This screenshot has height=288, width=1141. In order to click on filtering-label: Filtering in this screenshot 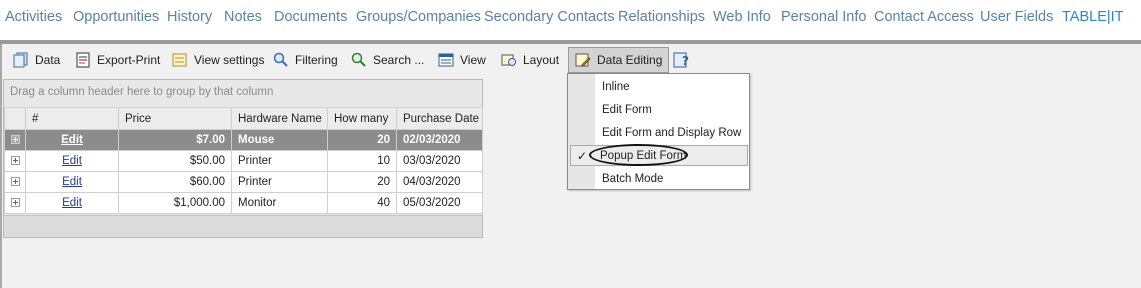, I will do `click(316, 60)`.